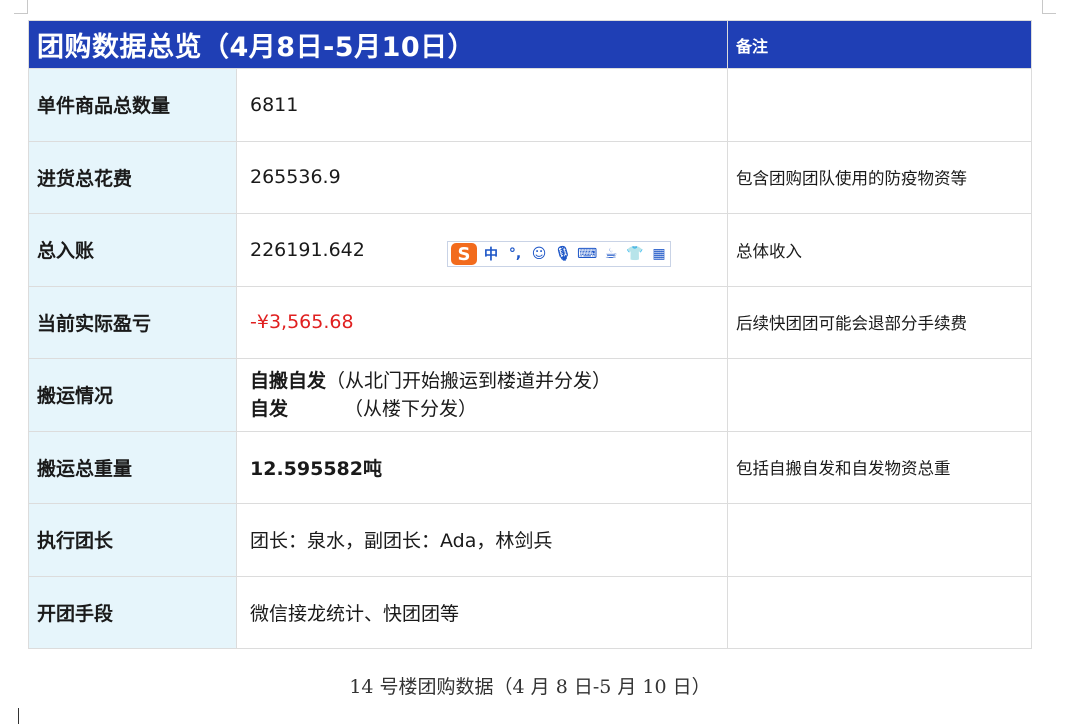 The image size is (1080, 724). I want to click on table-row: 进货总花费 265536.9 包含团购团队使用的防疫物资等, so click(530, 177).